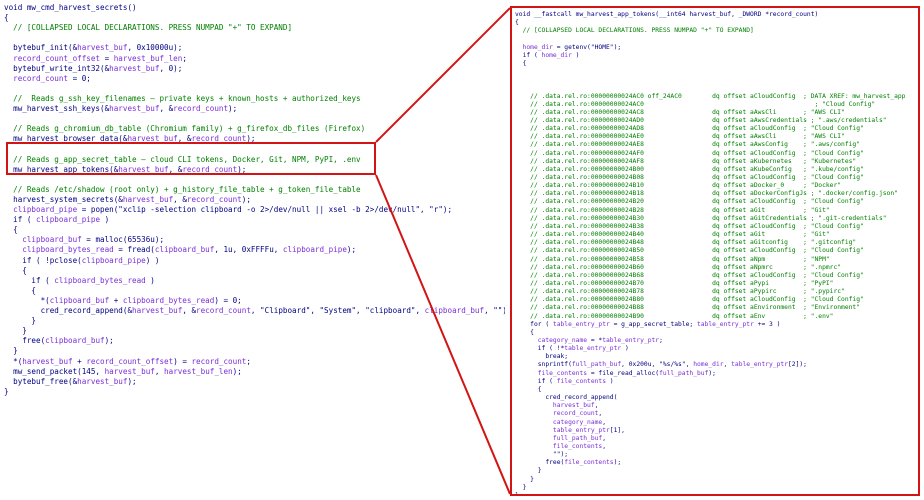 This screenshot has width=924, height=500. Describe the element at coordinates (540, 349) in the screenshot. I see `code-token: if ( !*` at that location.